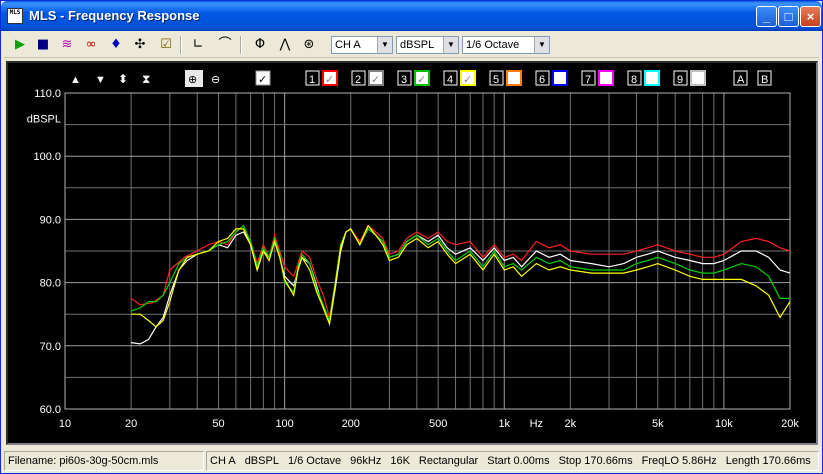  What do you see at coordinates (438, 424) in the screenshot?
I see `x-tick-label: 500` at bounding box center [438, 424].